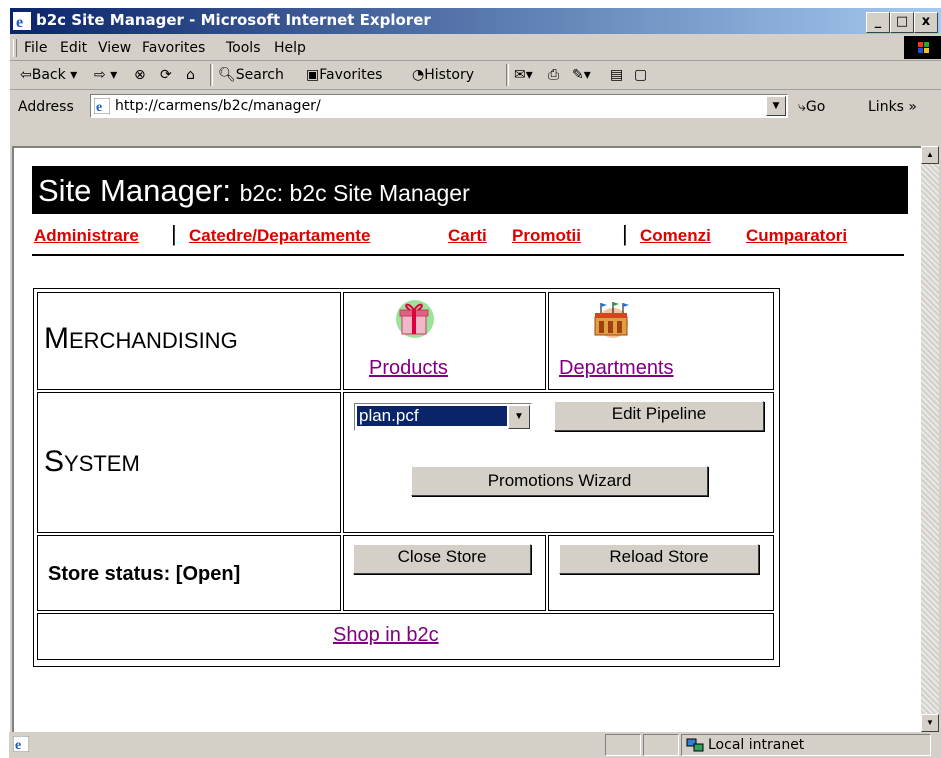 The image size is (941, 758). I want to click on reload-store-cell: Reload Store, so click(661, 573).